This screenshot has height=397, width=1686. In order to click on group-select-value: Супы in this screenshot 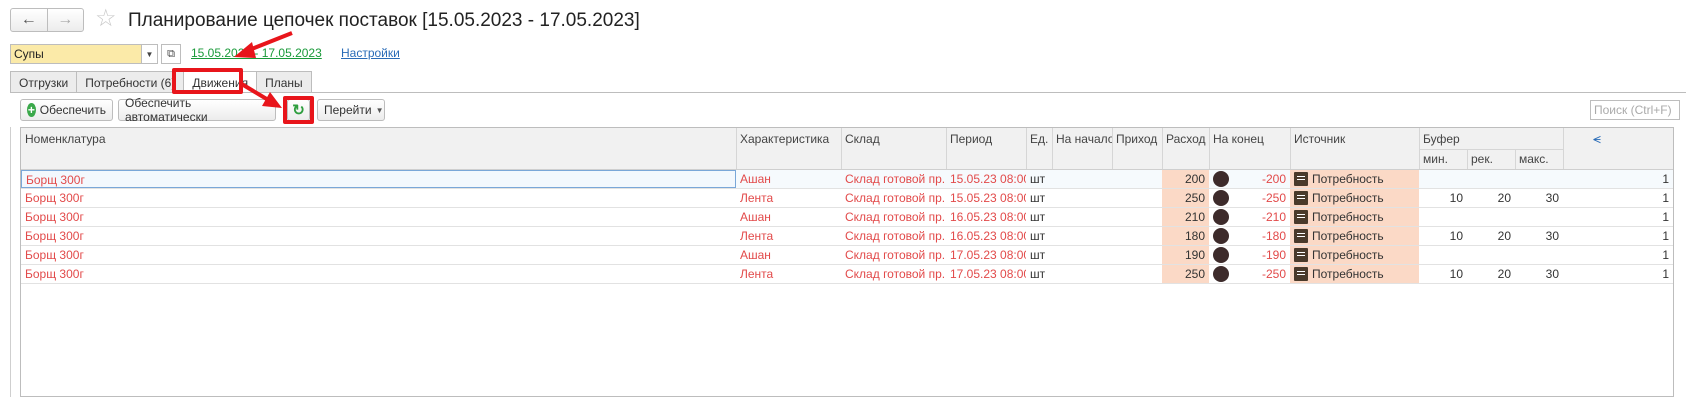, I will do `click(29, 54)`.